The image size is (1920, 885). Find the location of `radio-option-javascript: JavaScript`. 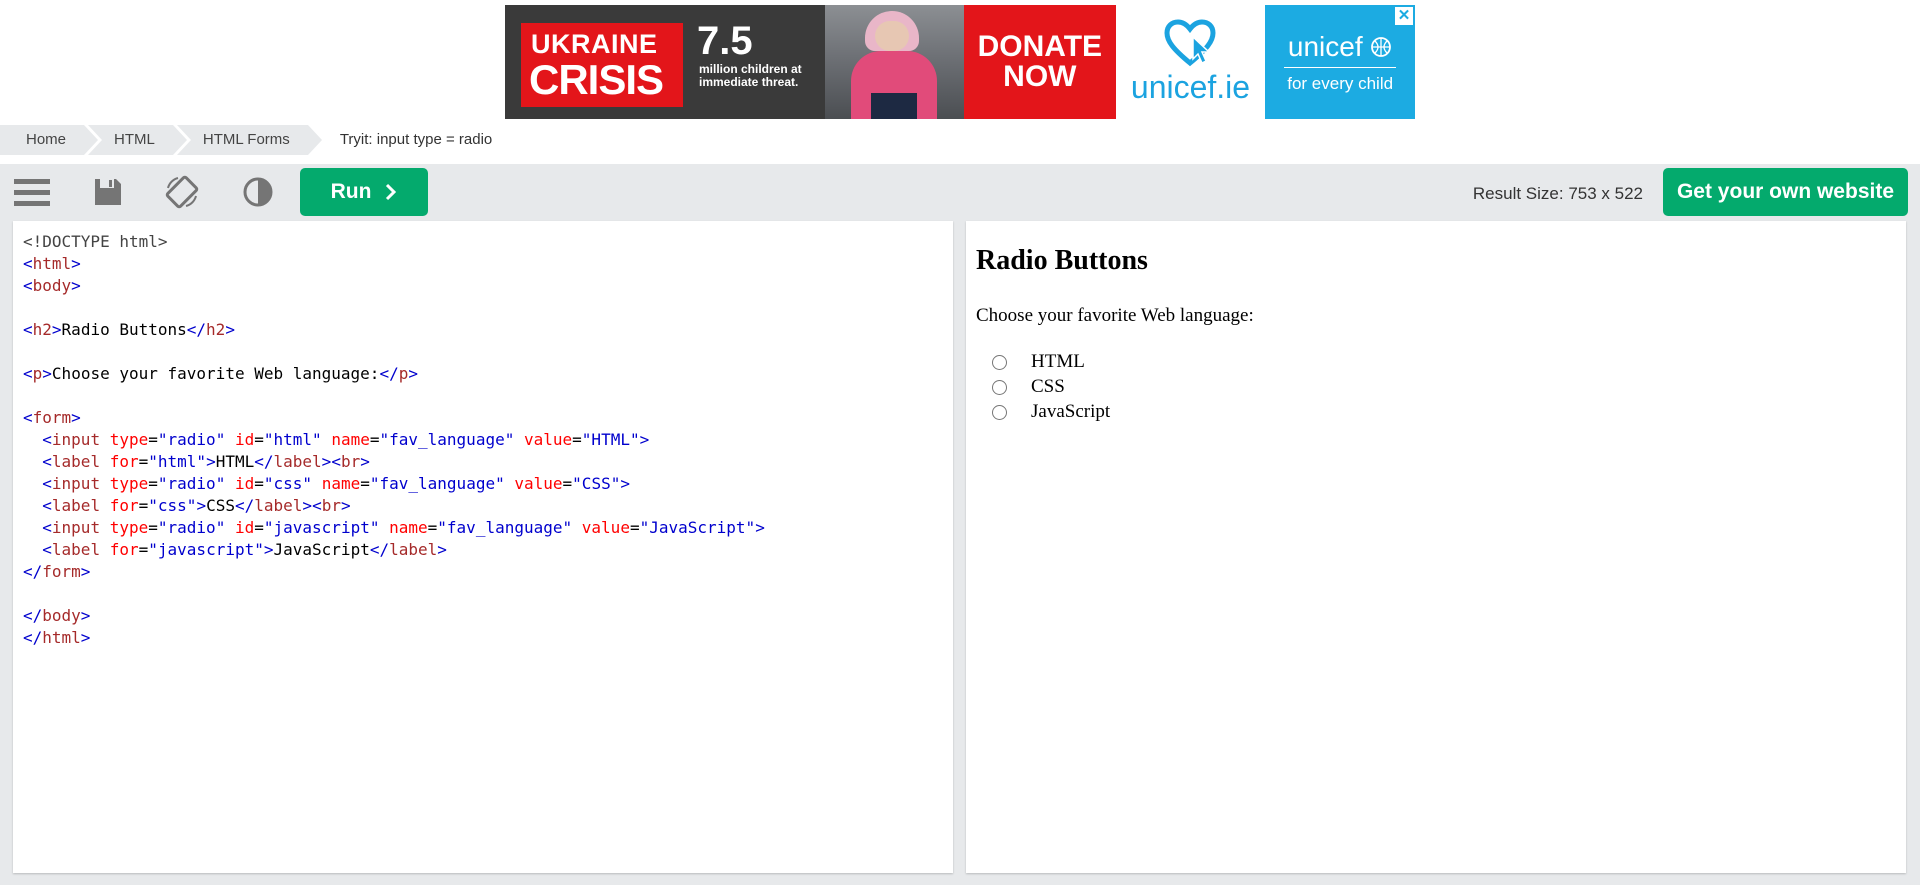

radio-option-javascript: JavaScript is located at coordinates (1051, 412).